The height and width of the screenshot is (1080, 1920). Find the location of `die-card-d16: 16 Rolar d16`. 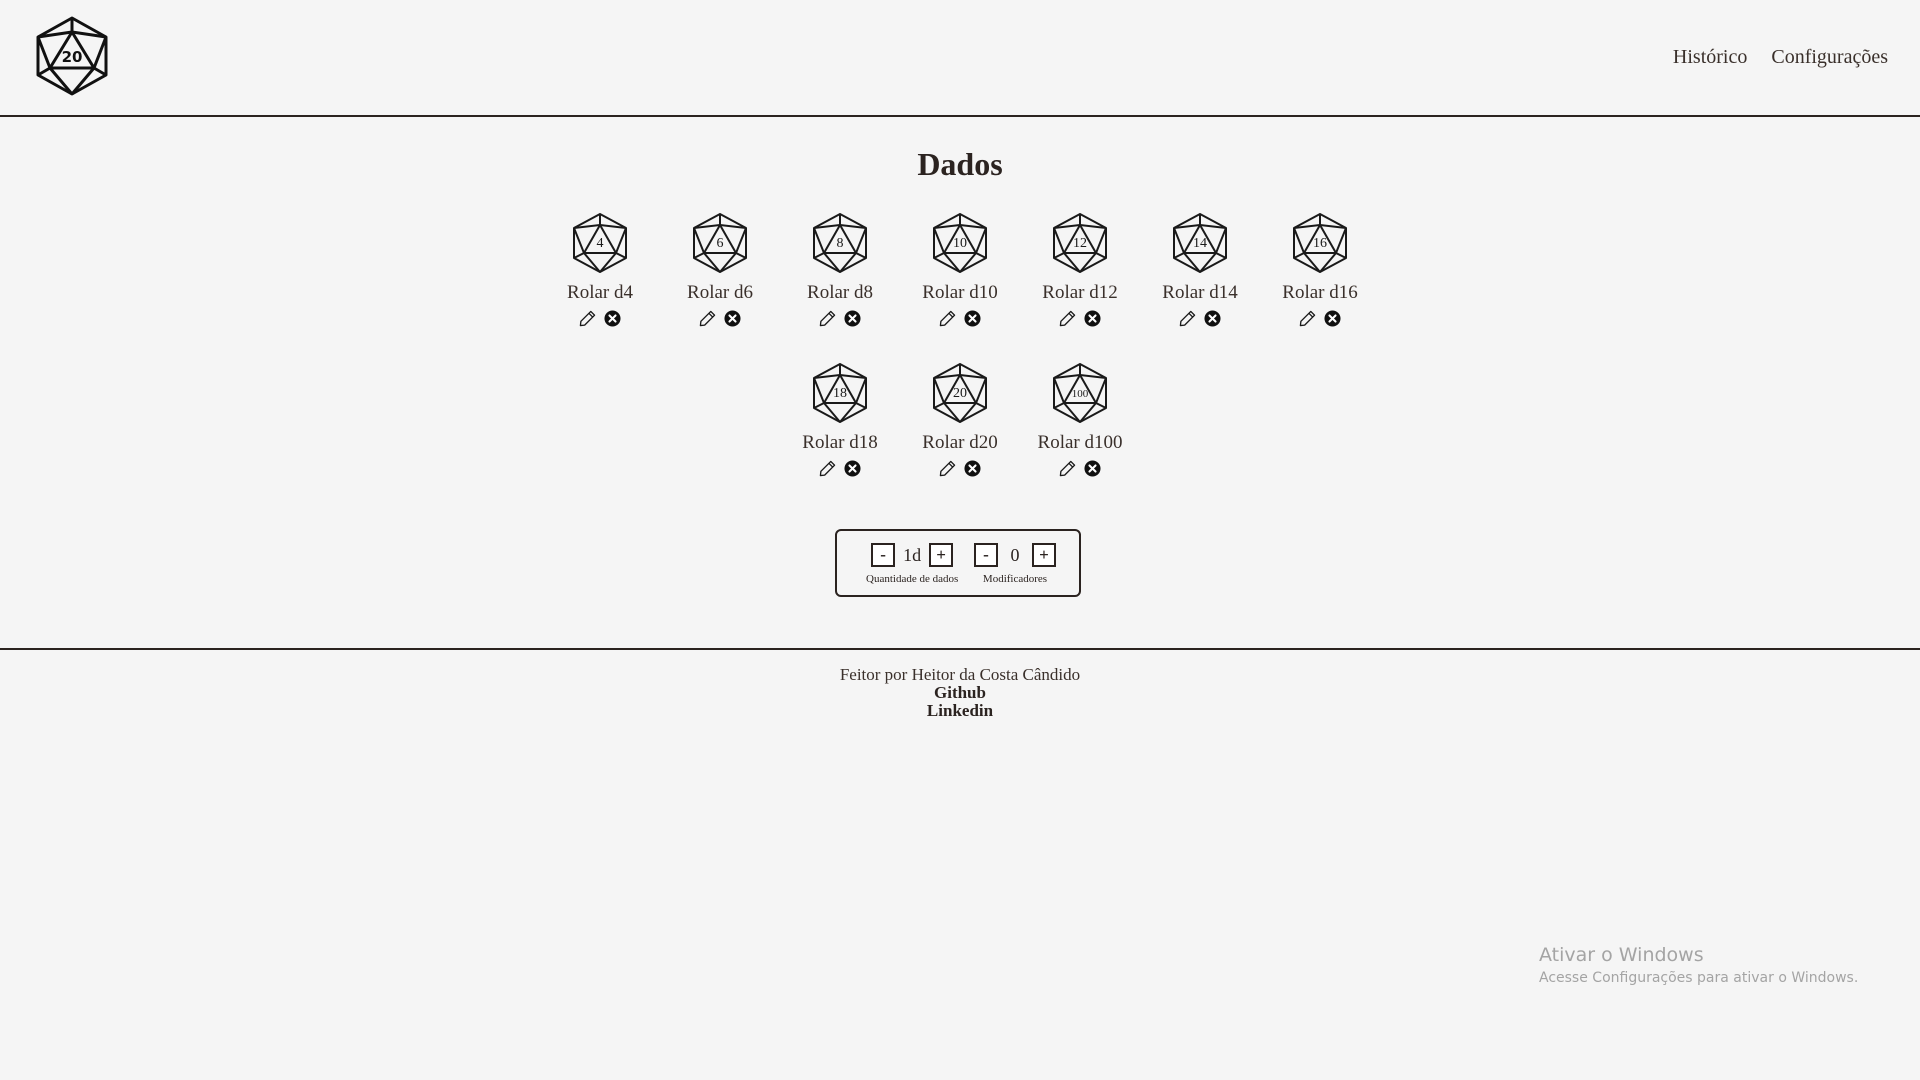

die-card-d16: 16 Rolar d16 is located at coordinates (1320, 269).